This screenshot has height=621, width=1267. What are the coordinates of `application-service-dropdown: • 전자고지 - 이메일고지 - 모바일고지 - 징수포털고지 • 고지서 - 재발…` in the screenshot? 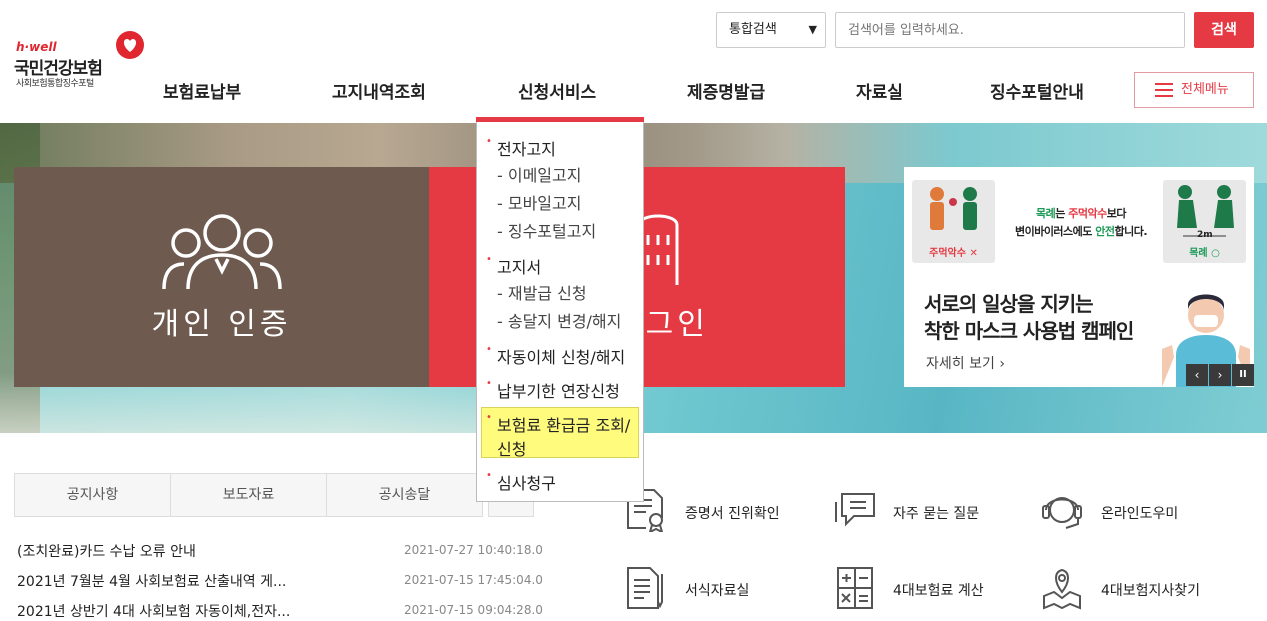 It's located at (560, 312).